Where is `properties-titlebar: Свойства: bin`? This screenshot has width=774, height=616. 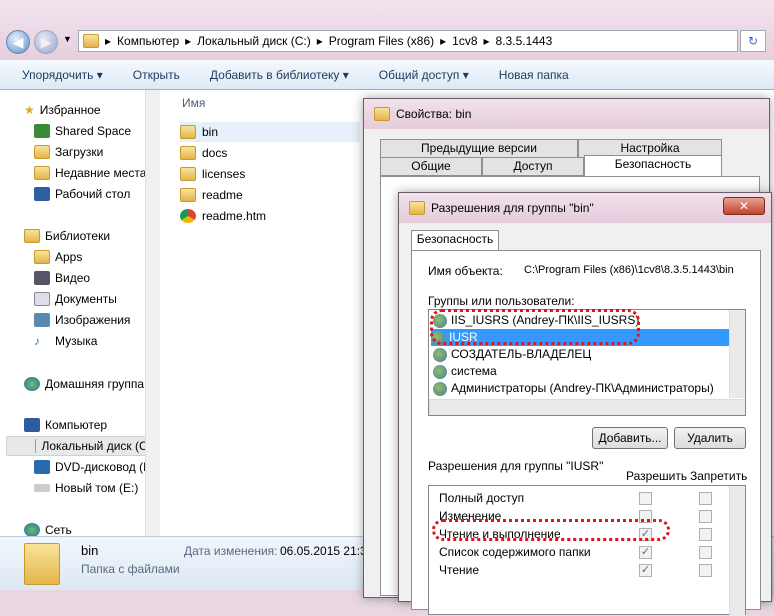 properties-titlebar: Свойства: bin is located at coordinates (566, 114).